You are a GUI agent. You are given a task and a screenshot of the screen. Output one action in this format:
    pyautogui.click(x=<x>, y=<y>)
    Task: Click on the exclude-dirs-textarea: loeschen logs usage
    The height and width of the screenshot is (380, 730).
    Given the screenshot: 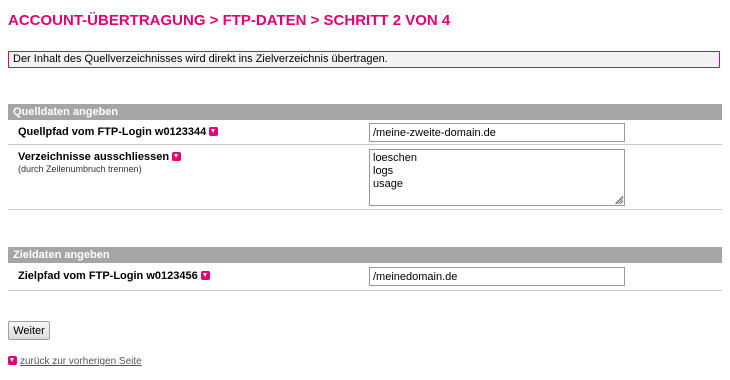 What is the action you would take?
    pyautogui.click(x=497, y=177)
    